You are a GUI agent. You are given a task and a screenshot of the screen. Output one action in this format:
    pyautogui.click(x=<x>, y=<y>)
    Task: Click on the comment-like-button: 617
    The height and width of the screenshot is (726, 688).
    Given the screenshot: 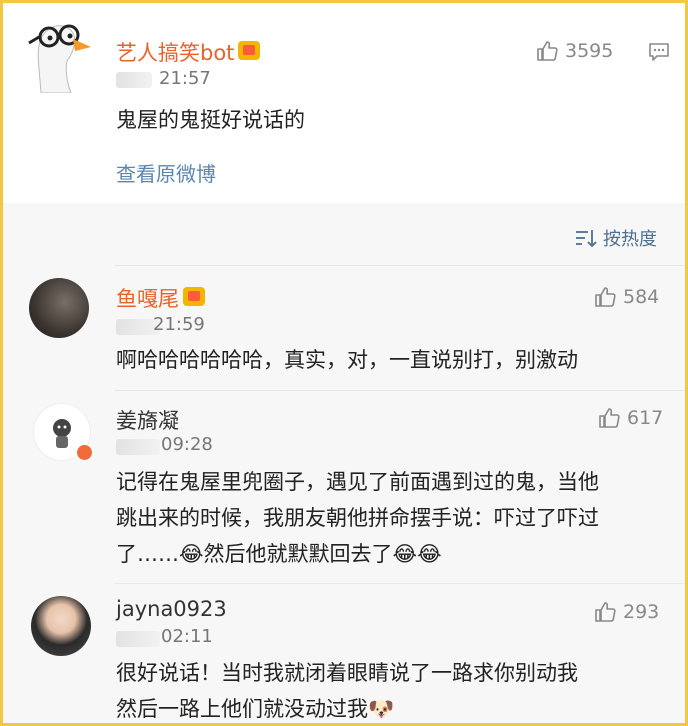 What is the action you would take?
    pyautogui.click(x=630, y=418)
    